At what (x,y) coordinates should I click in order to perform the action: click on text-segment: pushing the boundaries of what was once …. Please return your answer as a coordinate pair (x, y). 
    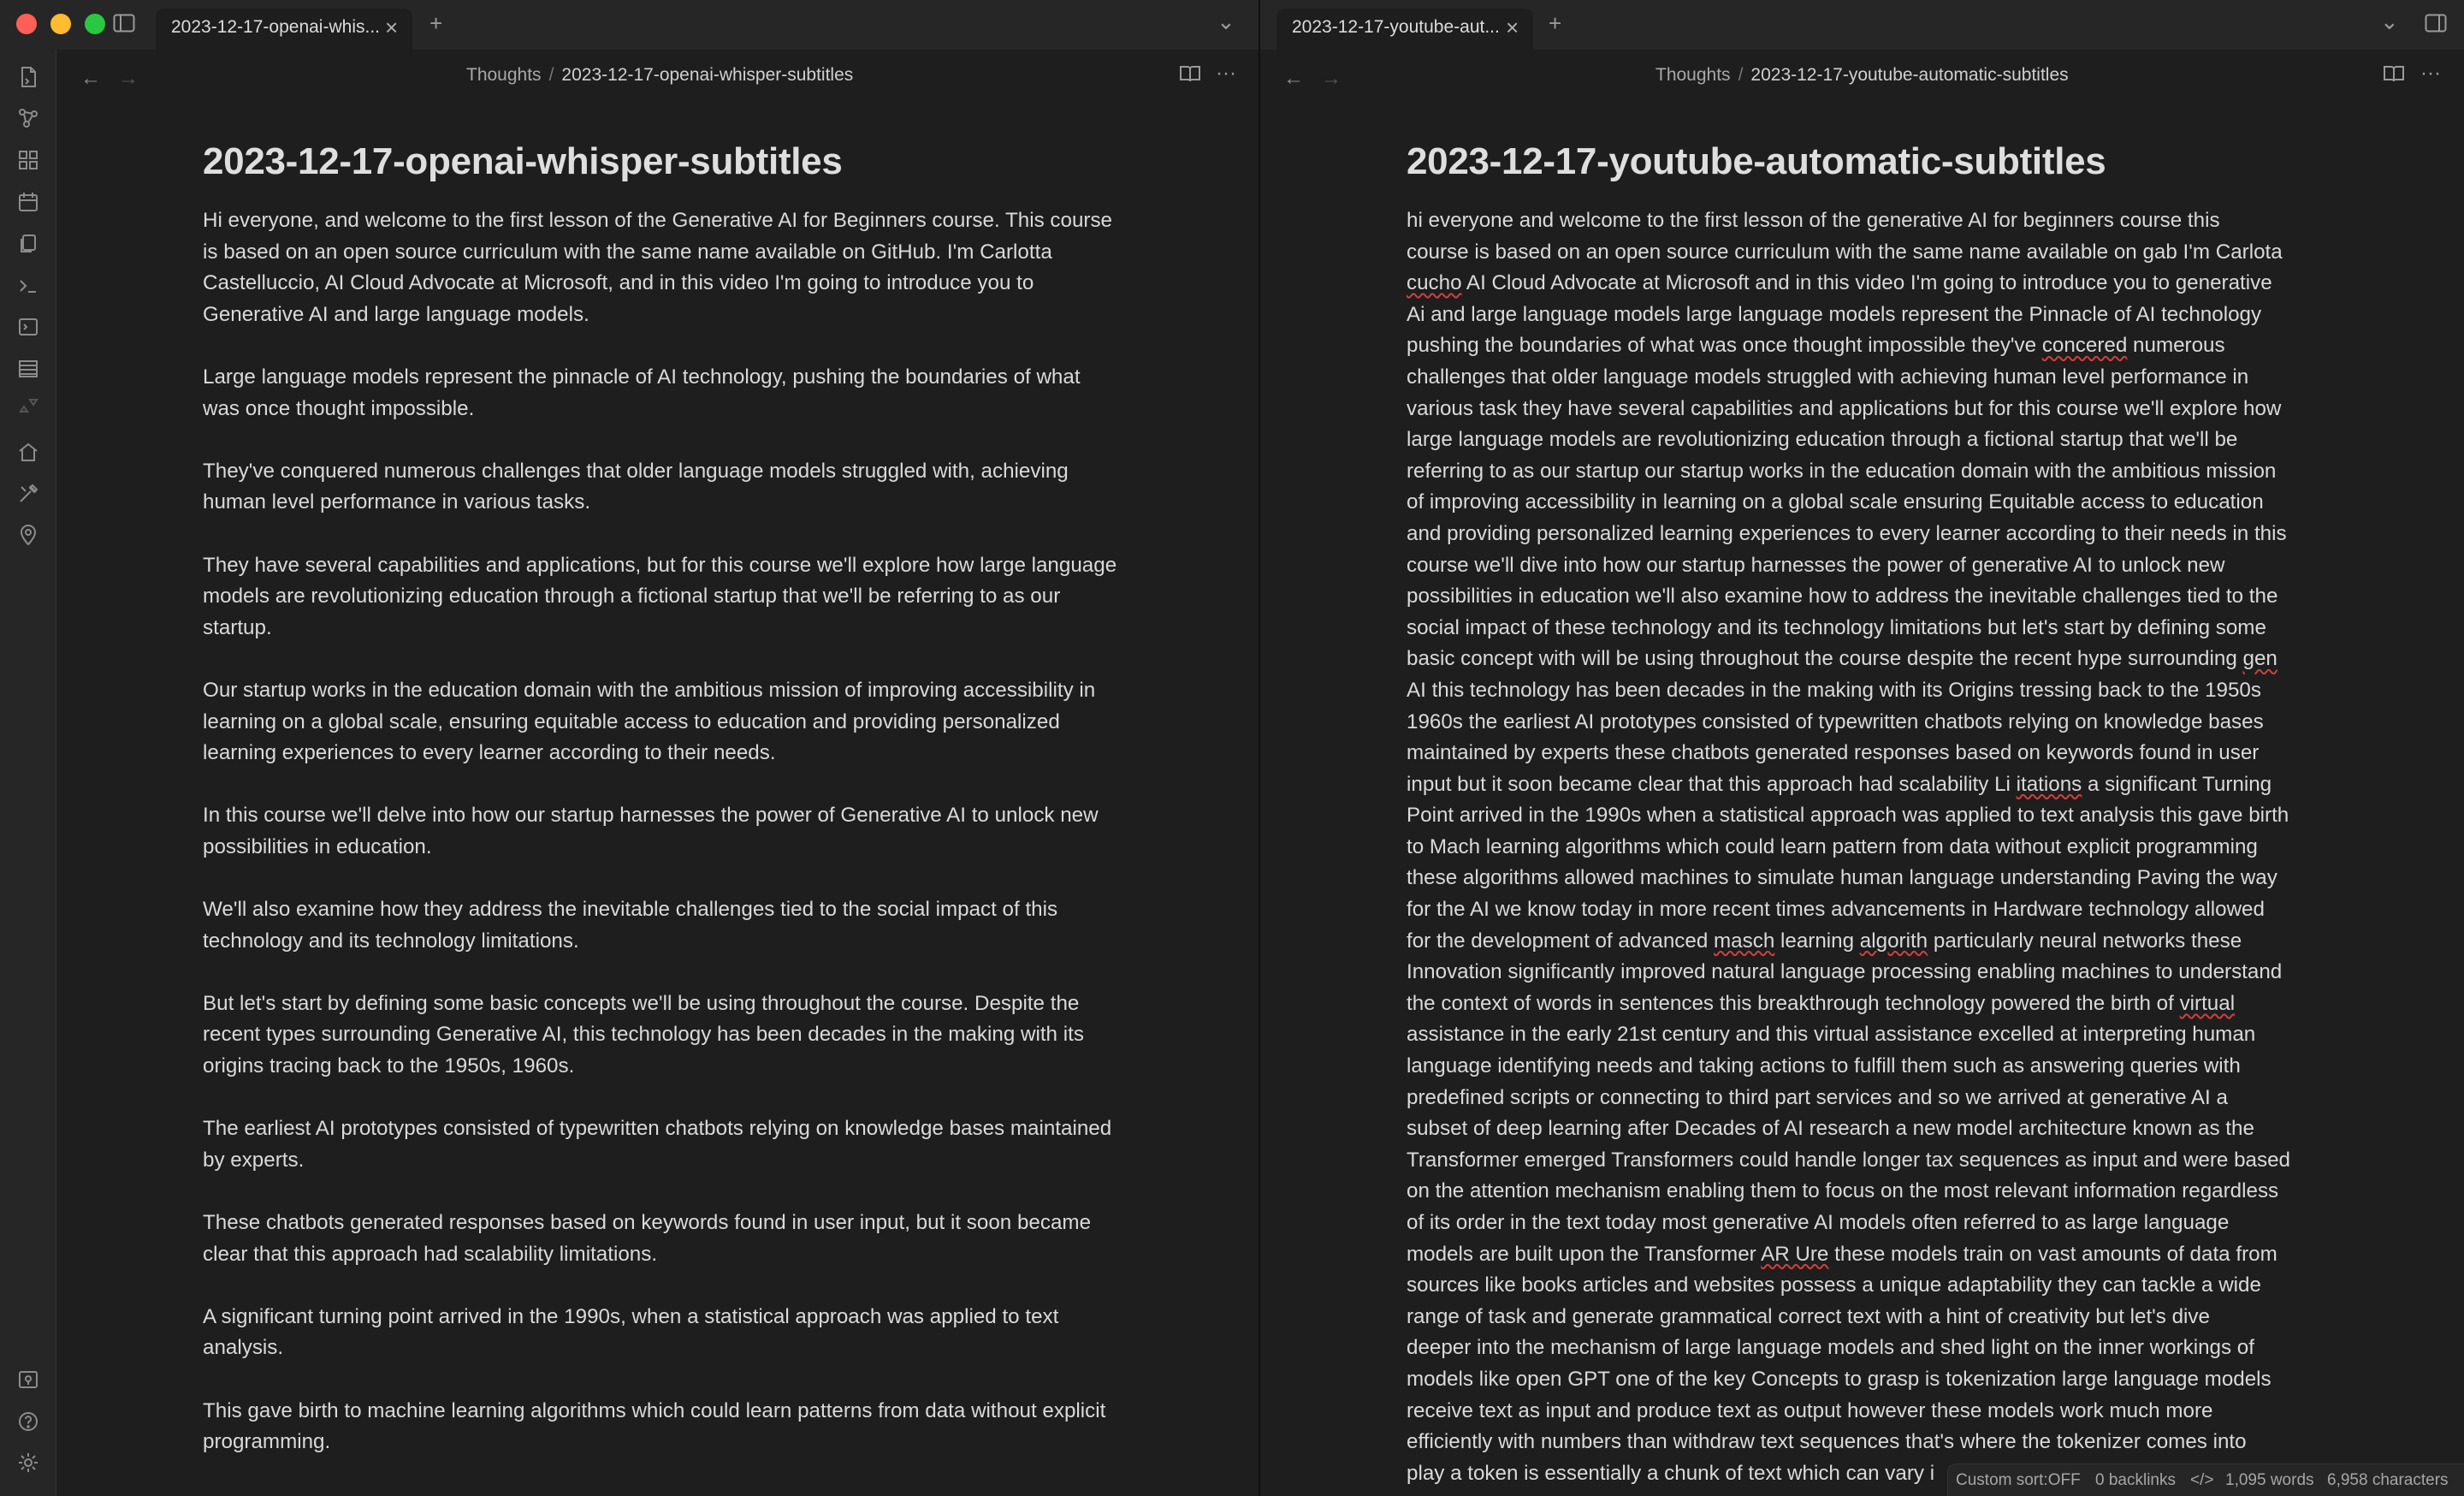
    Looking at the image, I should click on (1724, 346).